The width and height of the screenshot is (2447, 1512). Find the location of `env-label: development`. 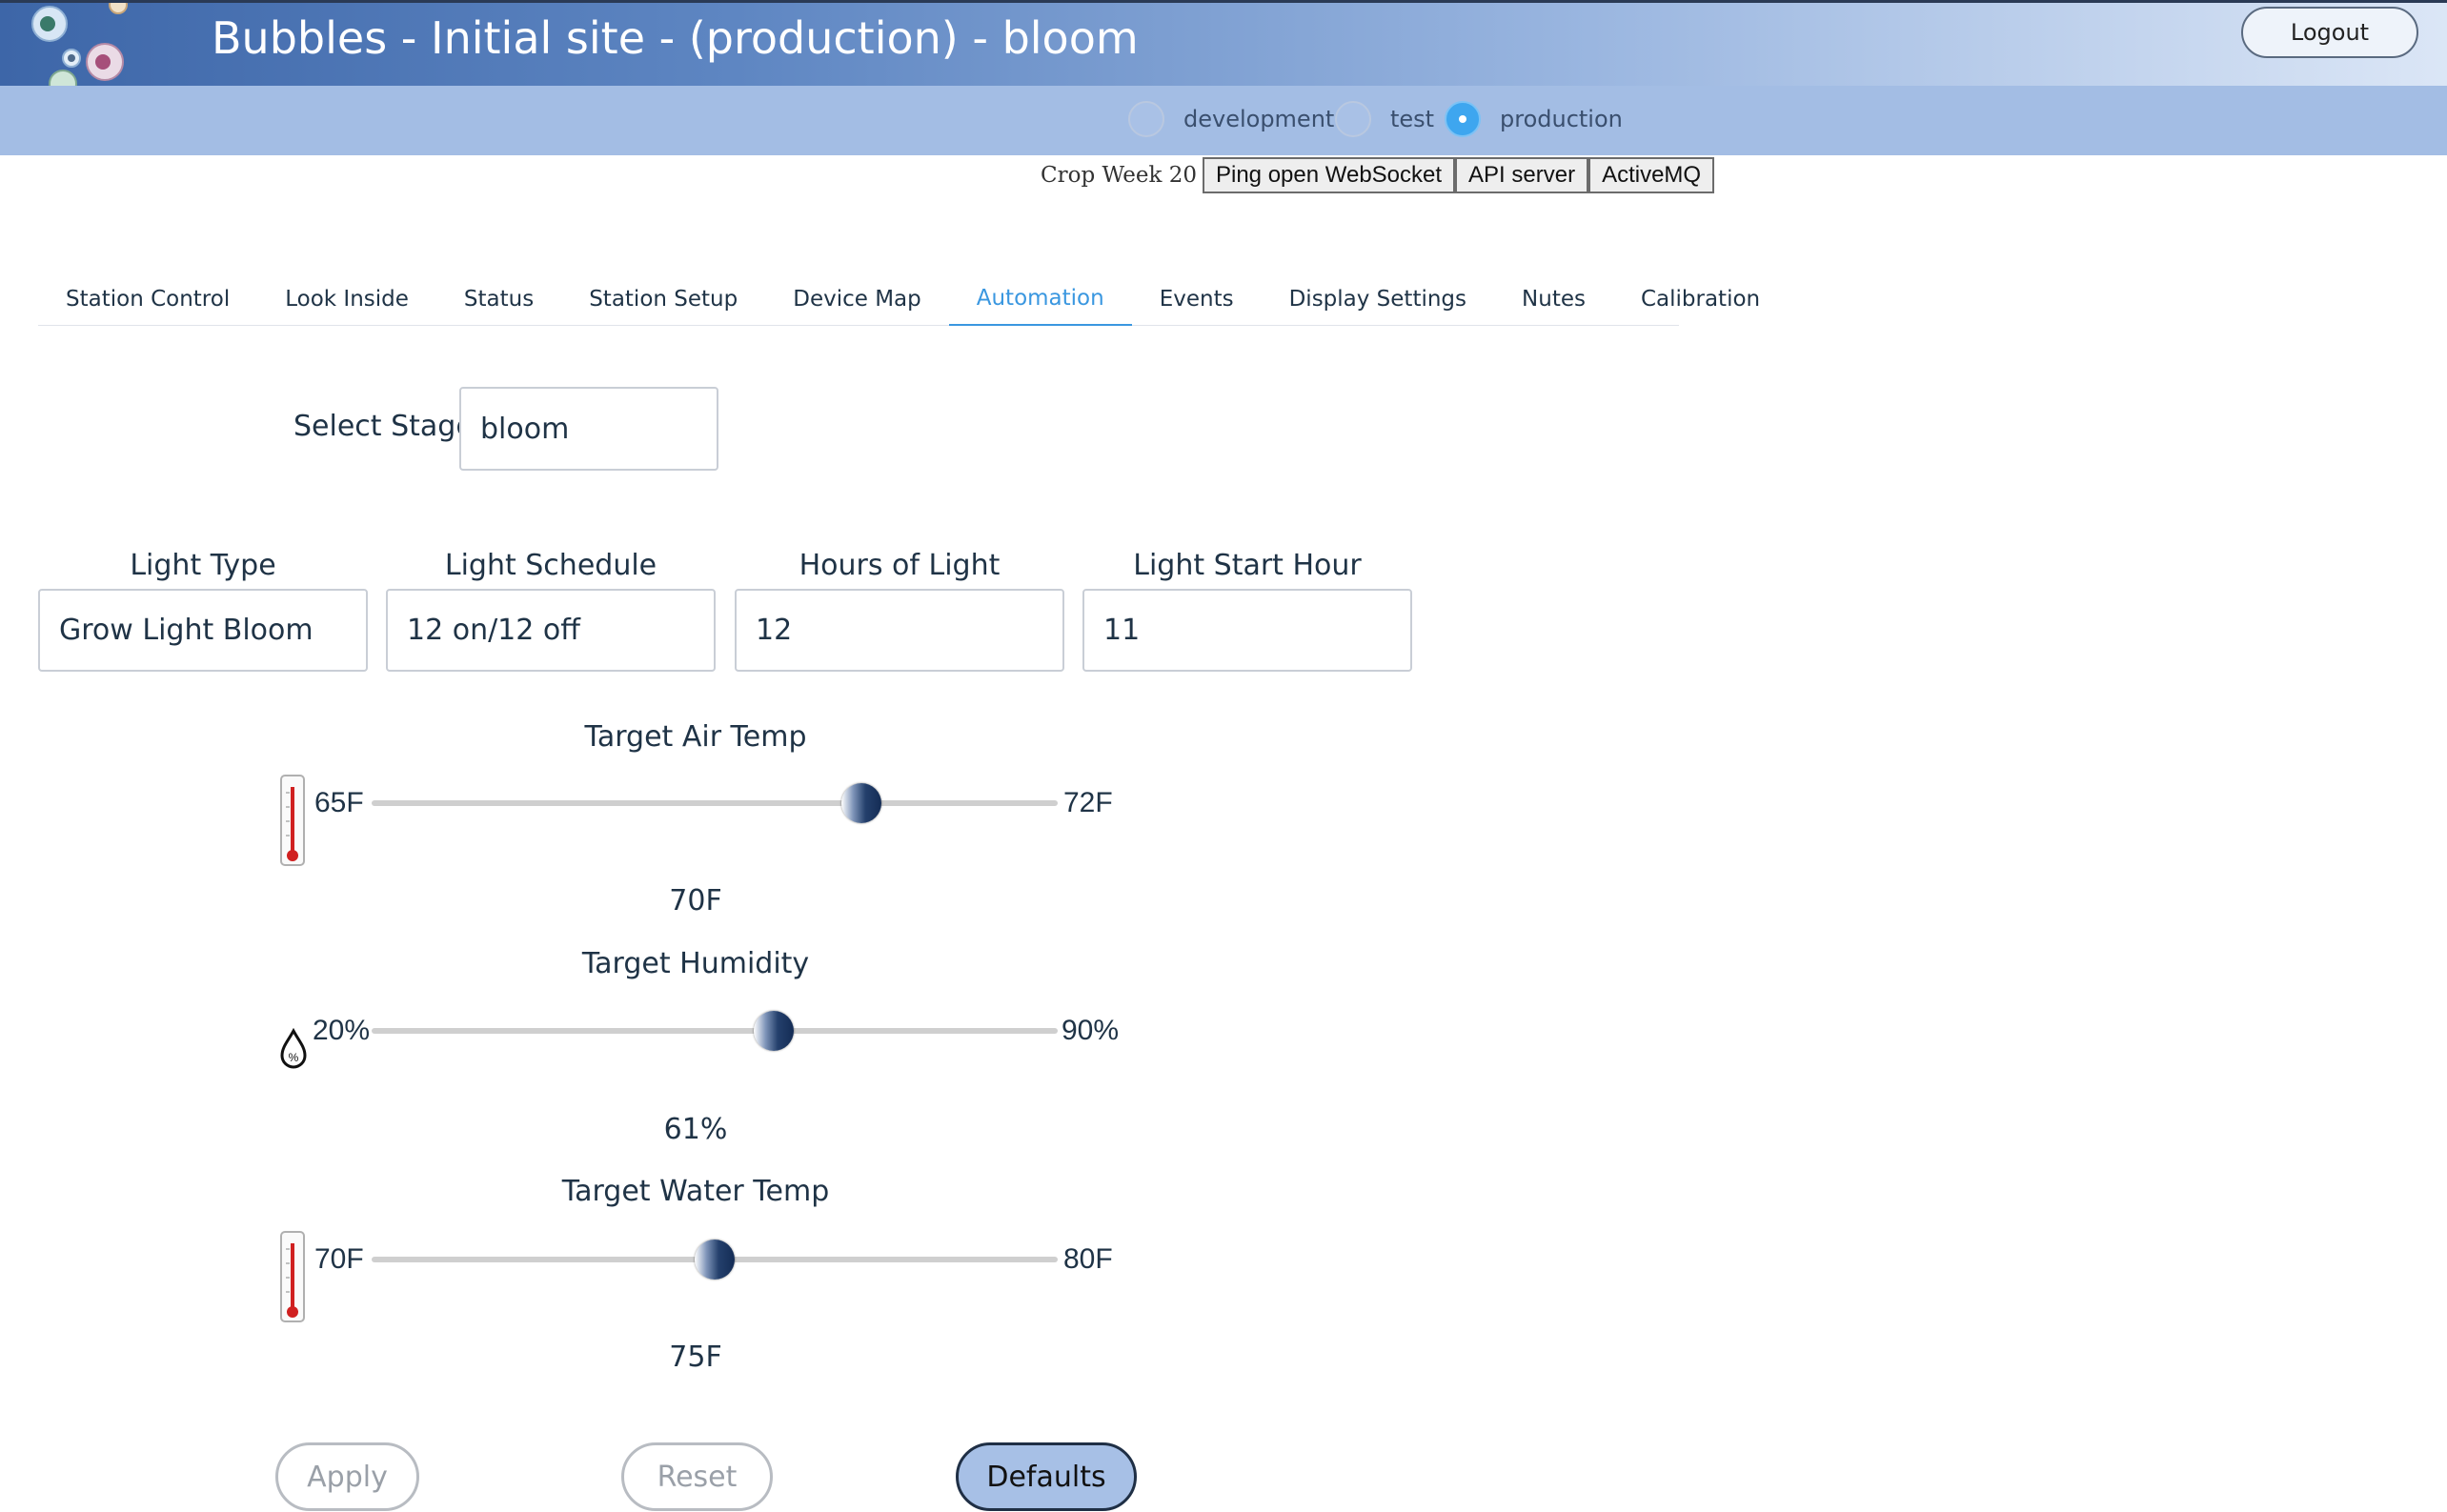

env-label: development is located at coordinates (1259, 119).